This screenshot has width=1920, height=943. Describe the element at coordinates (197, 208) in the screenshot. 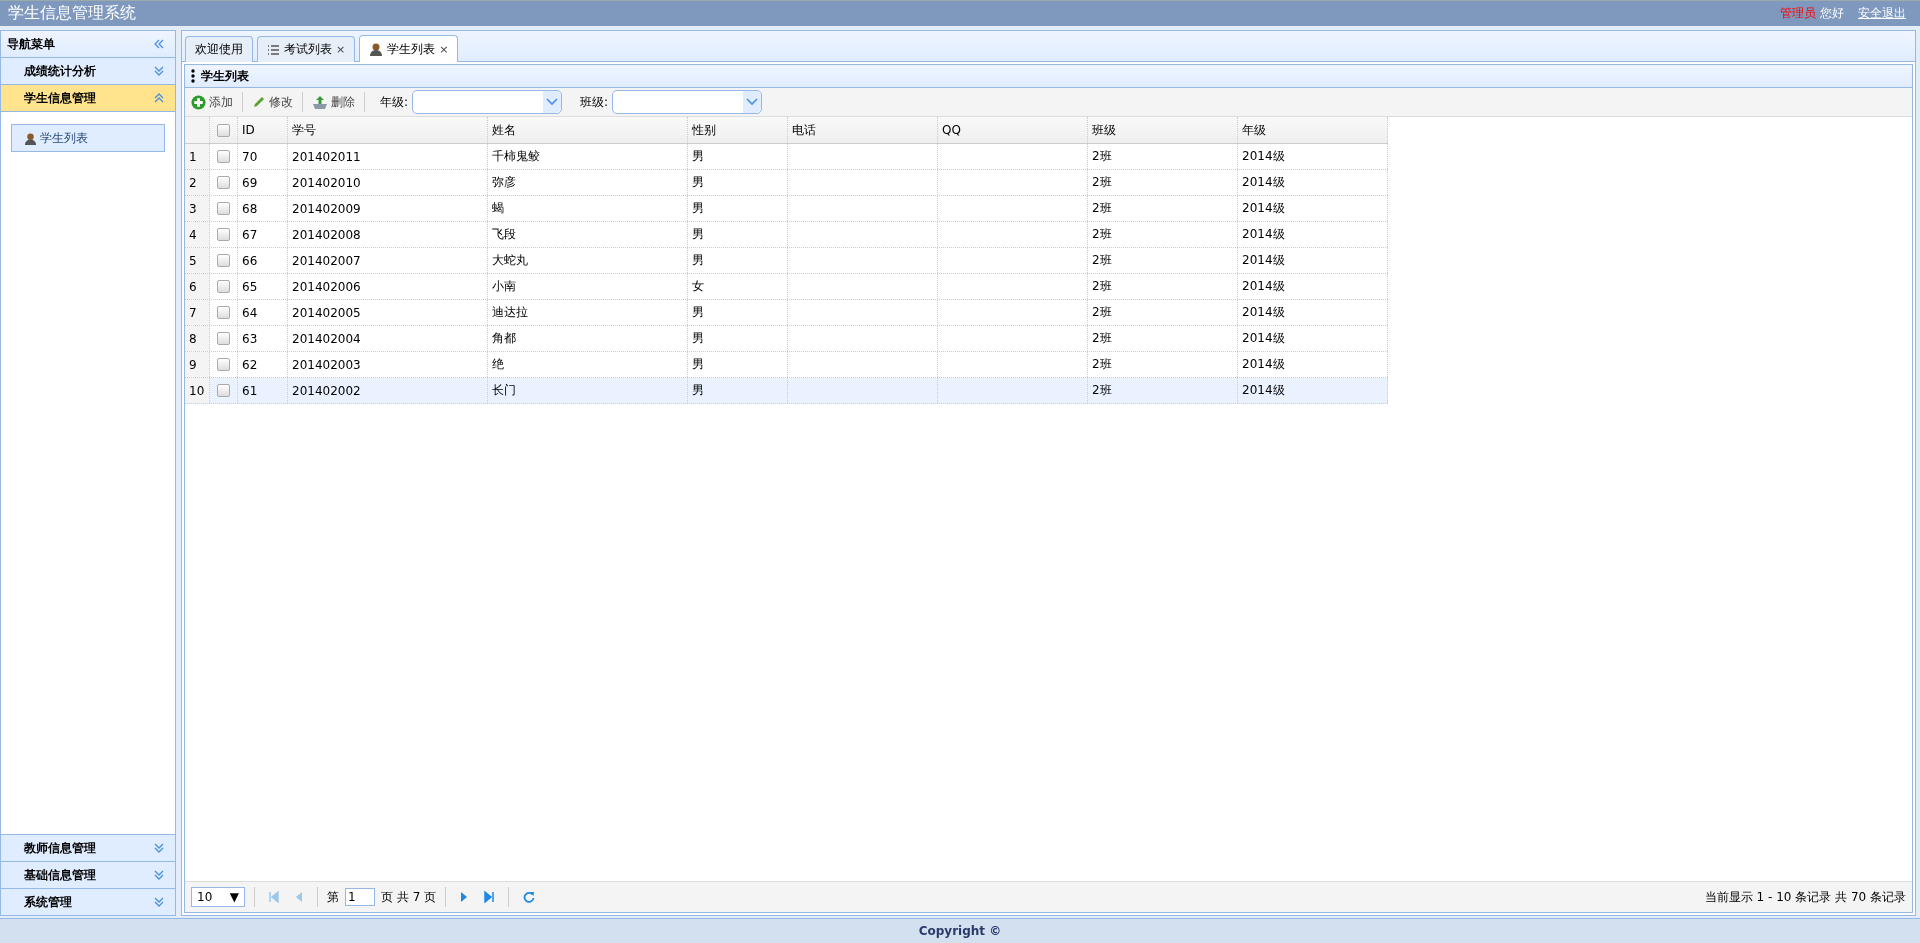

I see `row-number: 3` at that location.